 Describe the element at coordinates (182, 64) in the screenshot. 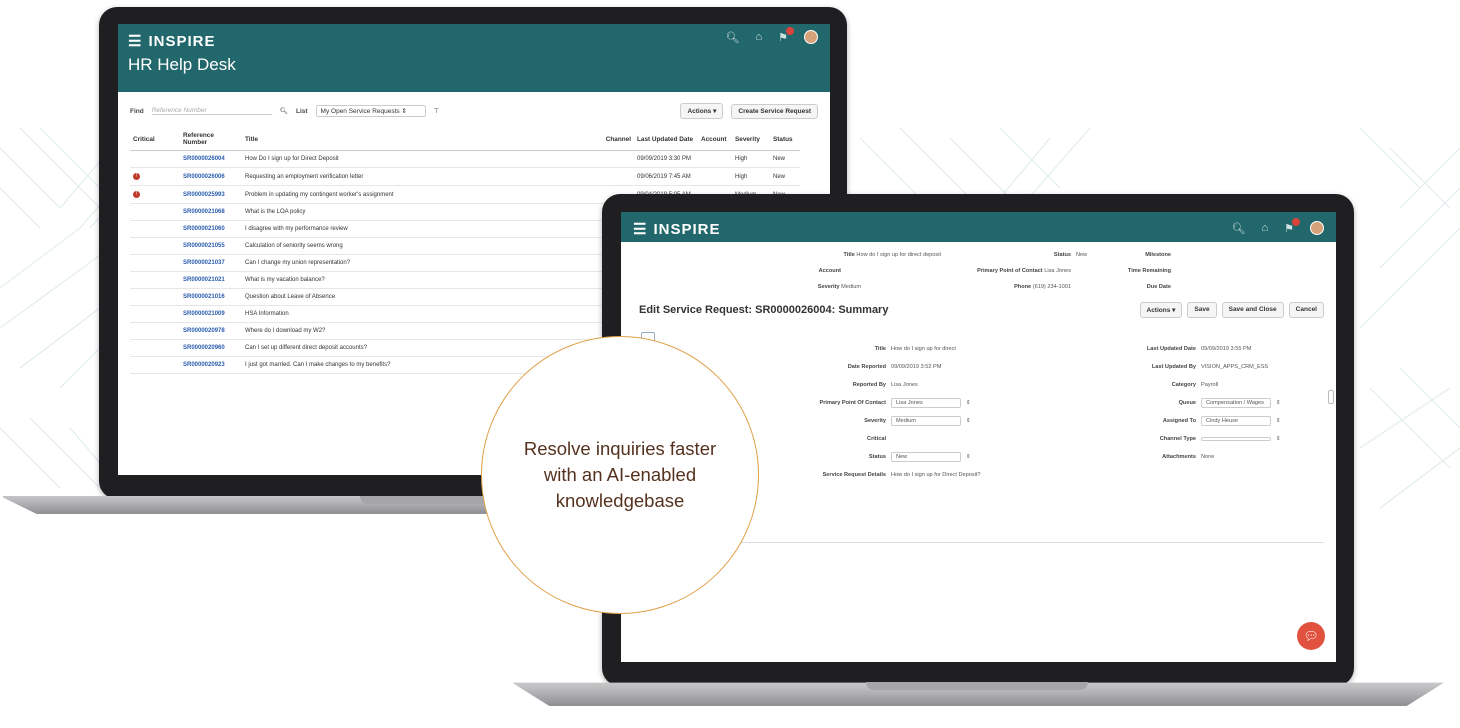

I see `page-title: HR Help Desk` at that location.